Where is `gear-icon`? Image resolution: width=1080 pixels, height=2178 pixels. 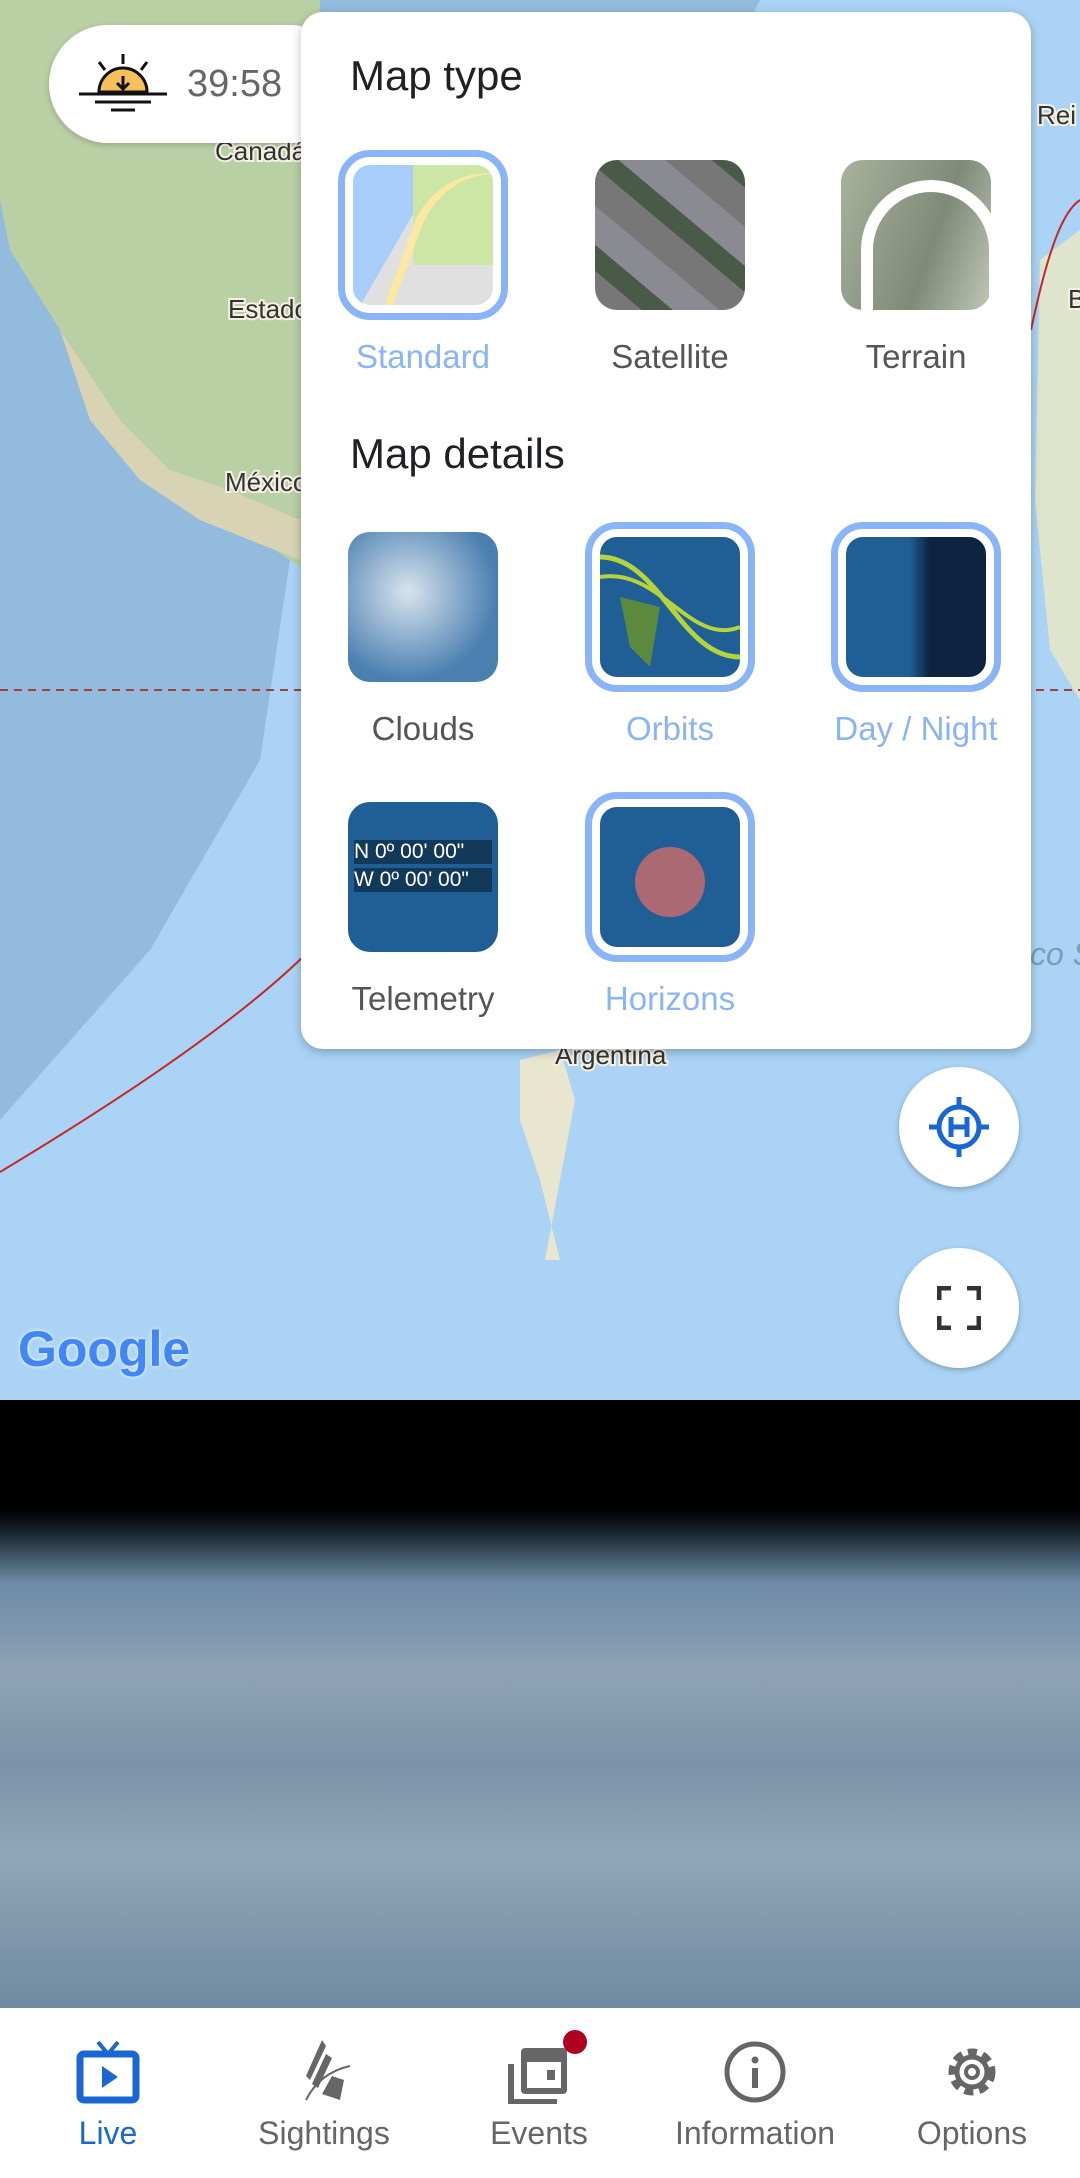
gear-icon is located at coordinates (972, 2072).